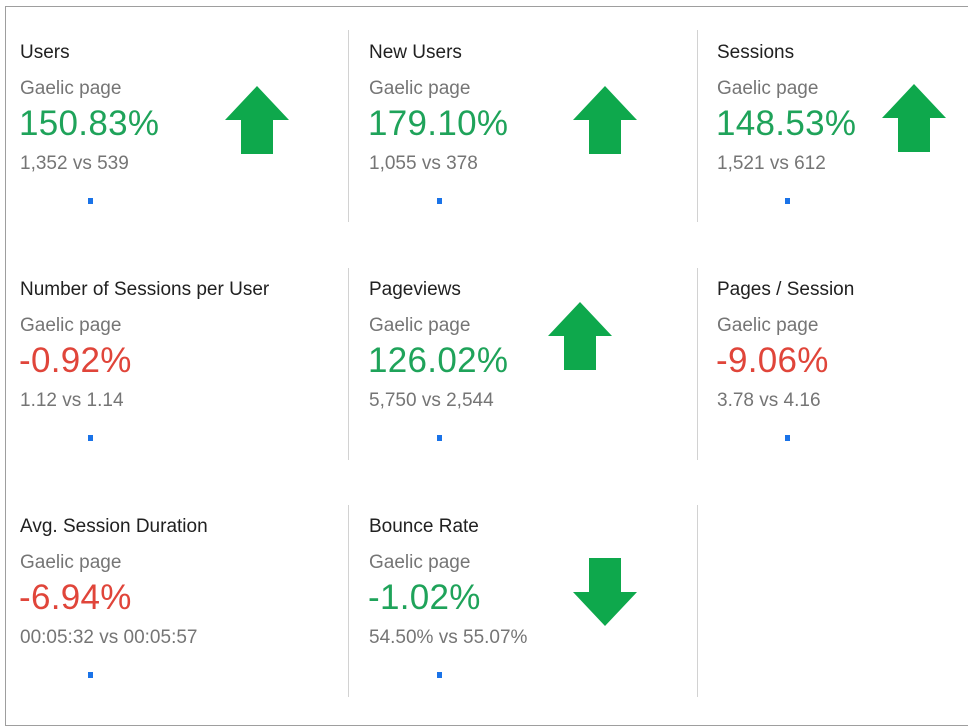  What do you see at coordinates (45, 52) in the screenshot?
I see `metric-title: Users` at bounding box center [45, 52].